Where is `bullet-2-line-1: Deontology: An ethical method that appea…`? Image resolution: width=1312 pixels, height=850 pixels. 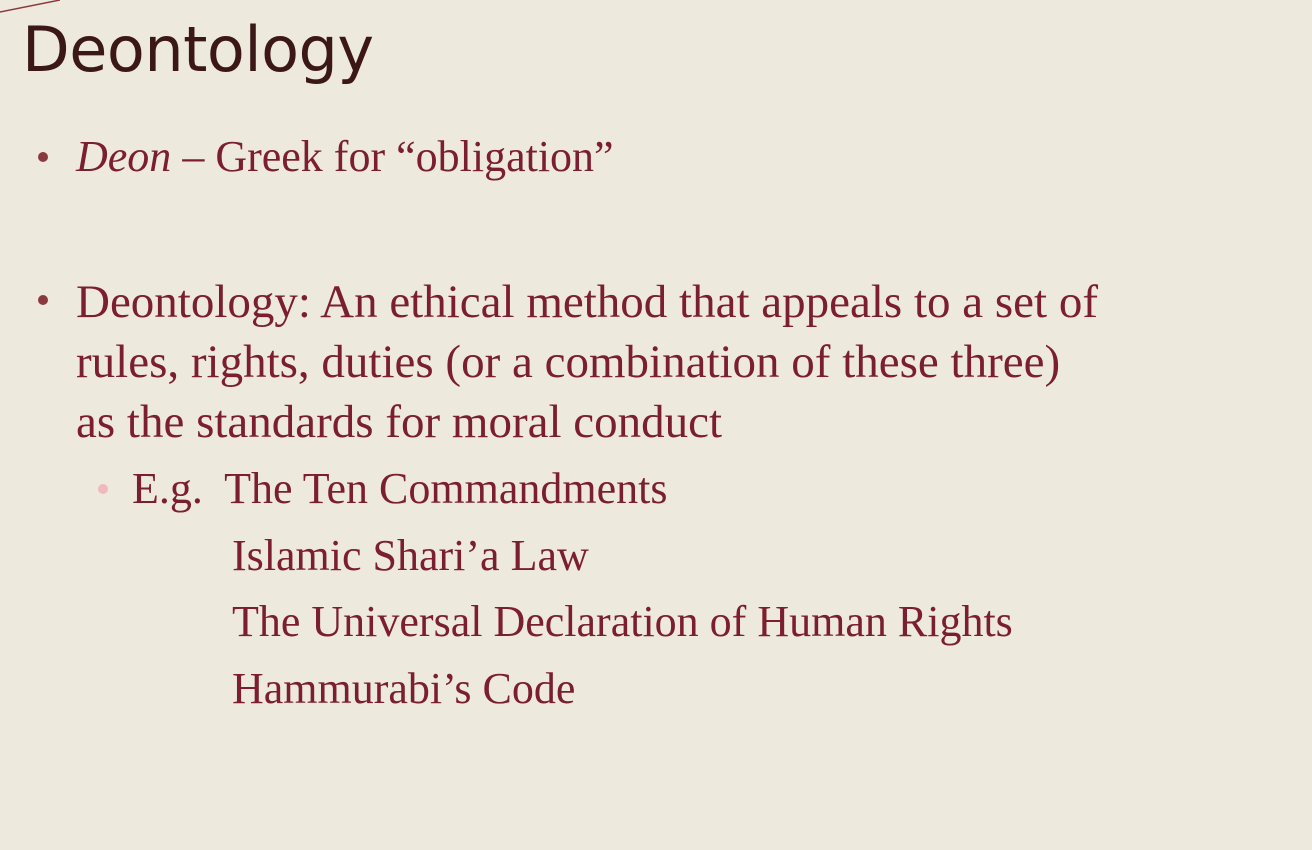
bullet-2-line-1: Deontology: An ethical method that appea… is located at coordinates (587, 302).